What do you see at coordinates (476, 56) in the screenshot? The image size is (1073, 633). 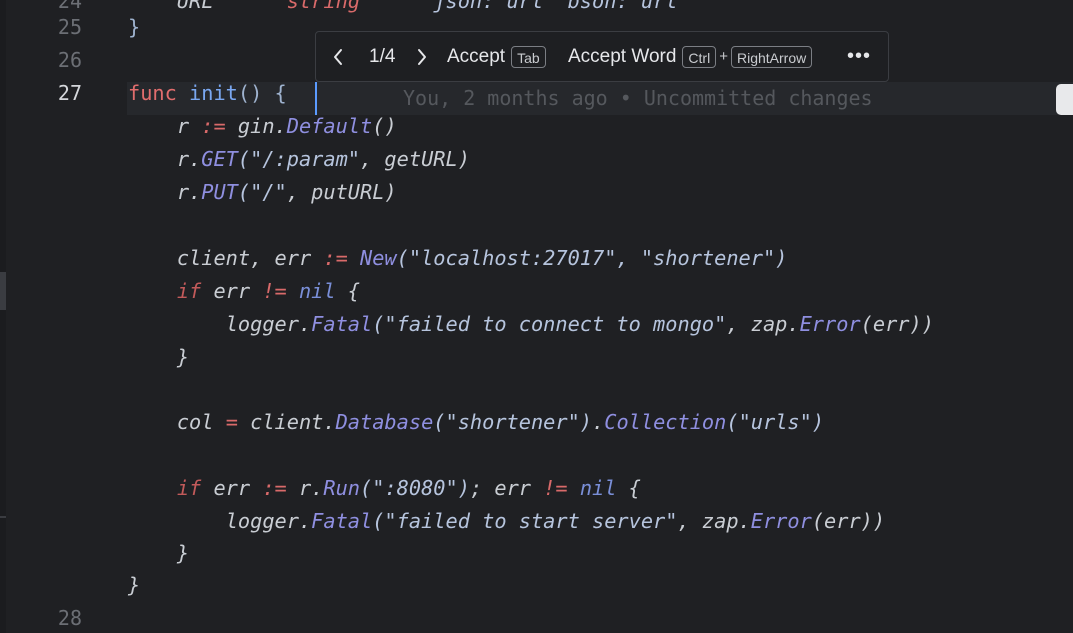 I see `accept-label: Accept` at bounding box center [476, 56].